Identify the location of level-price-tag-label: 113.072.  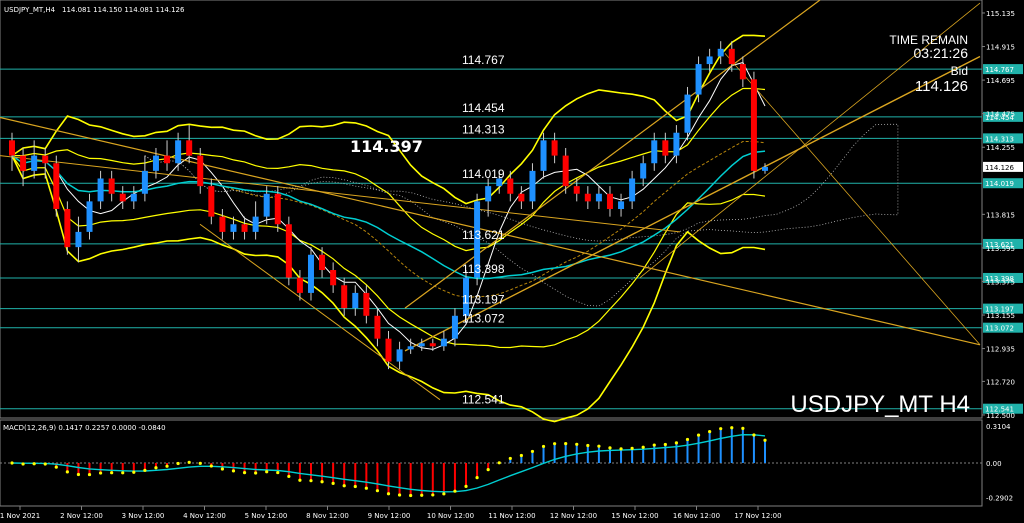
(999, 329).